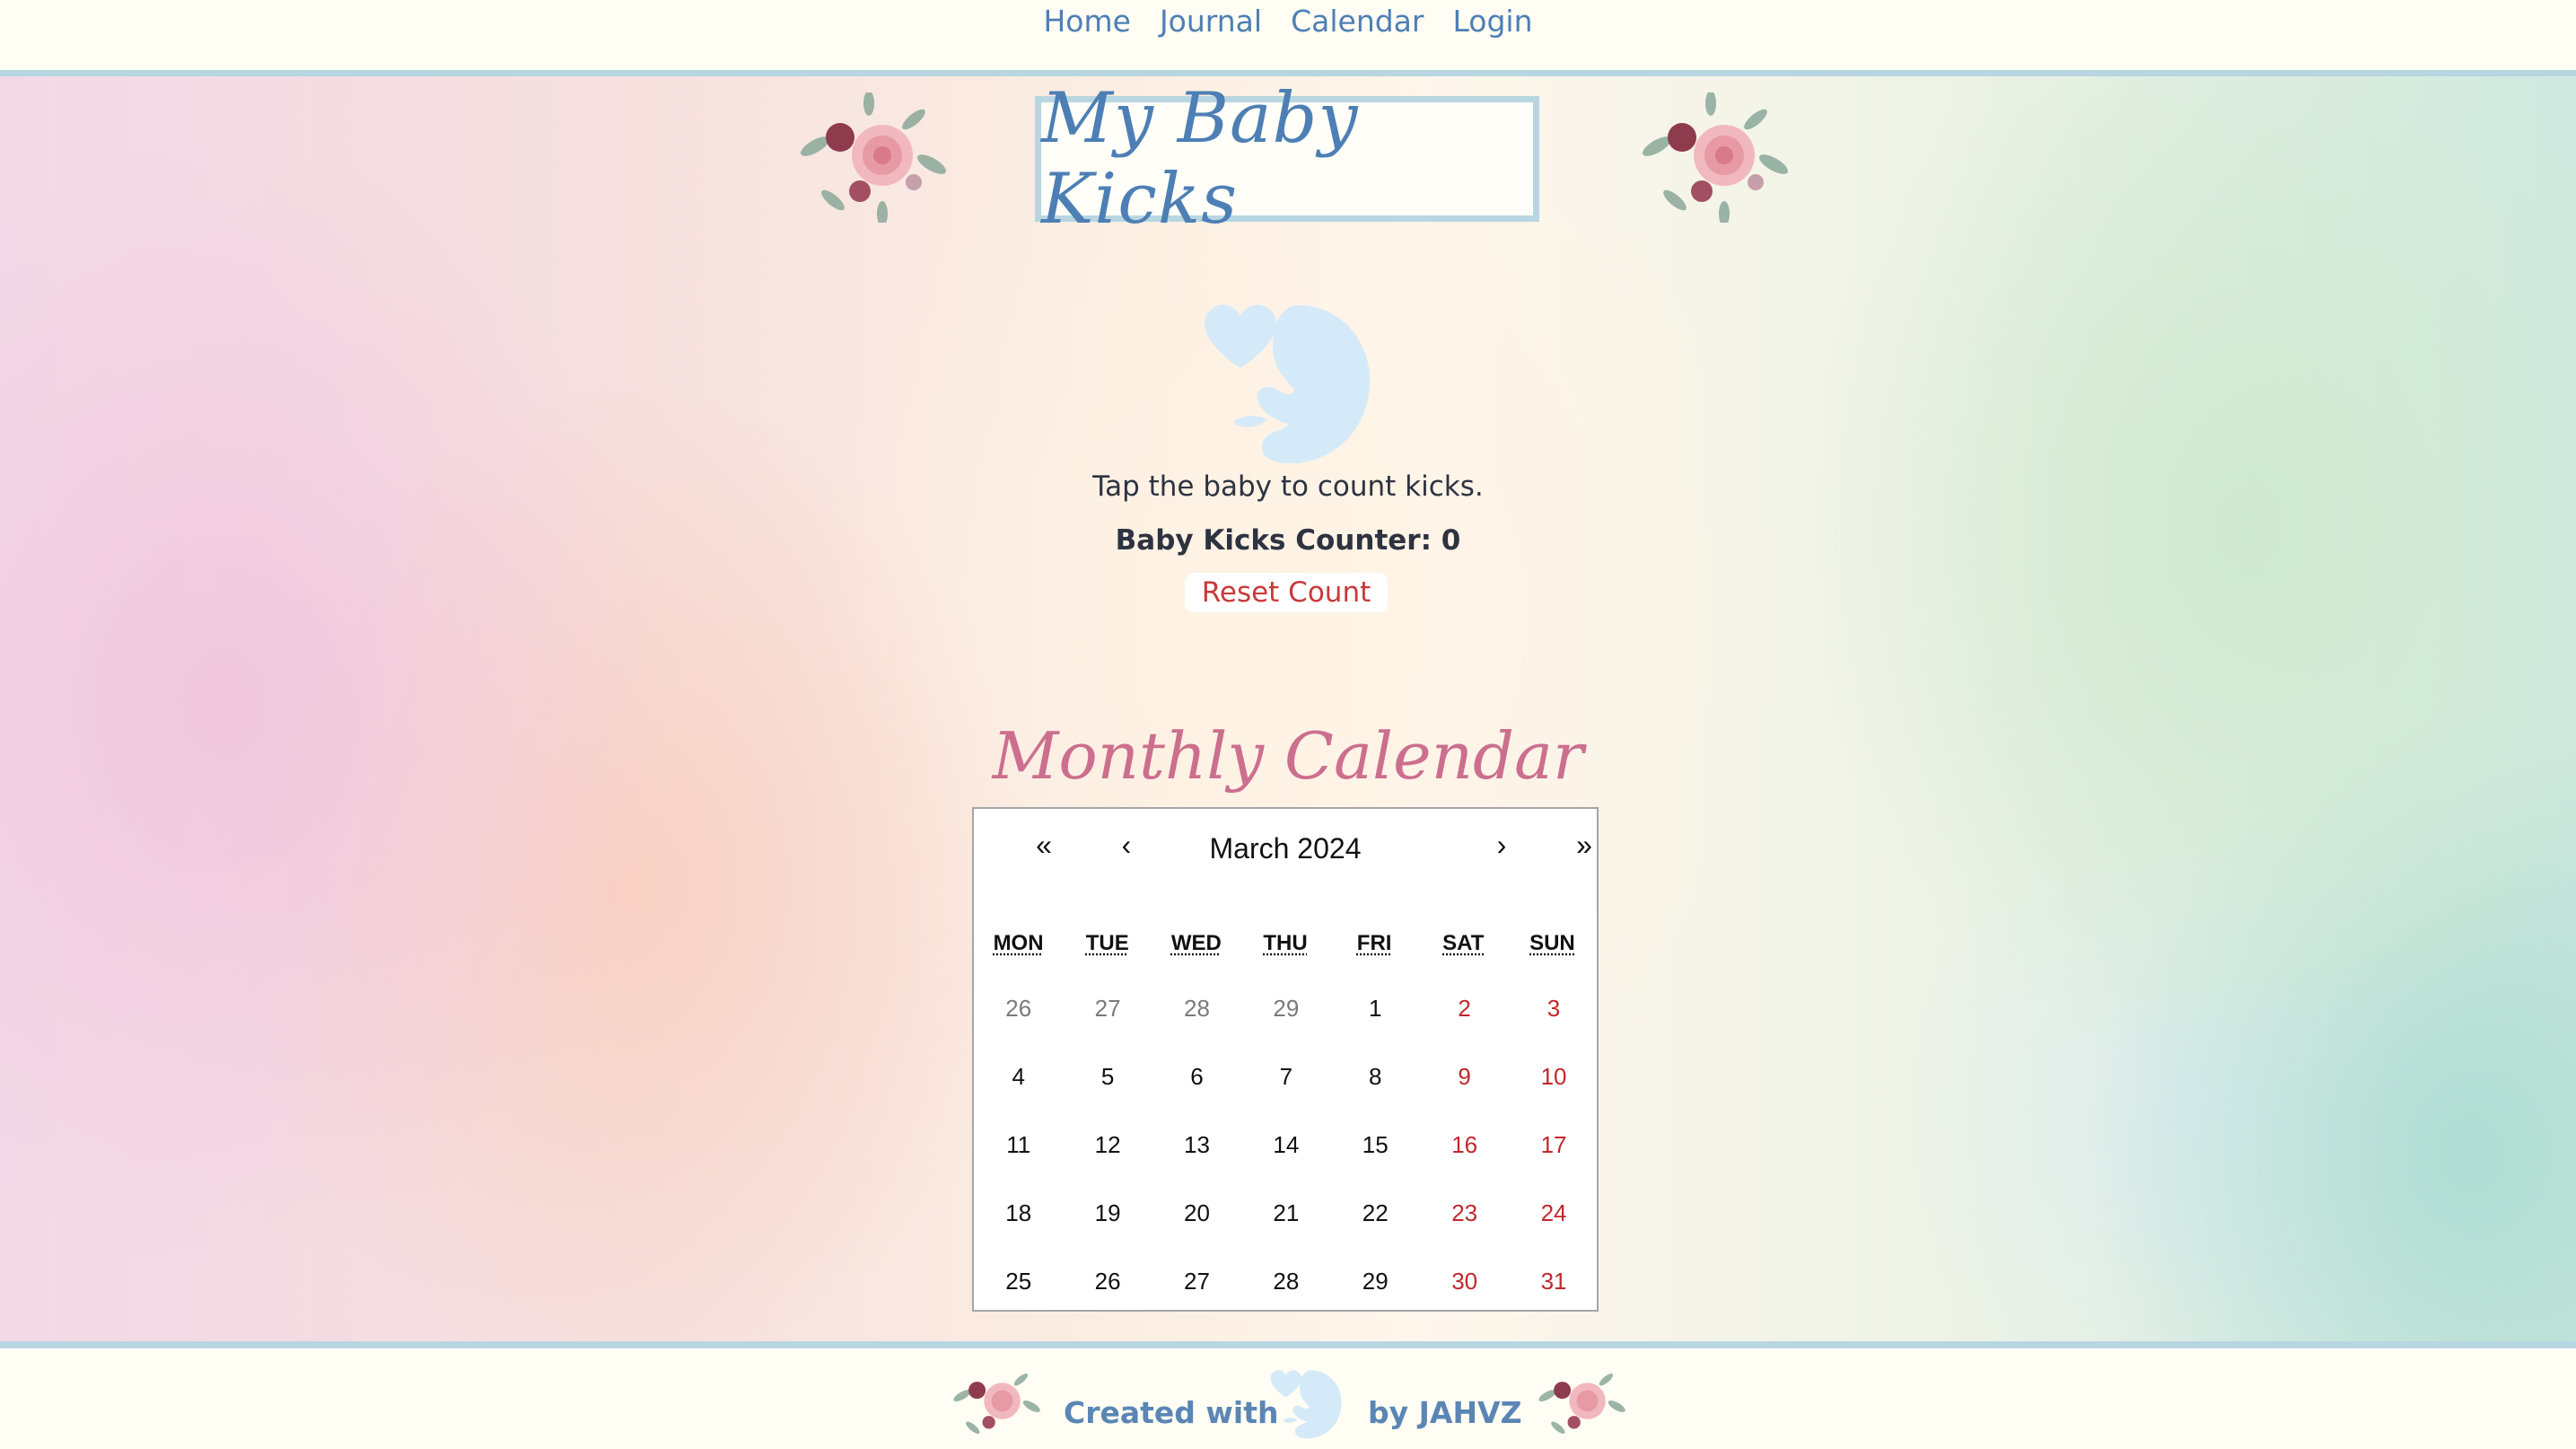 Image resolution: width=2576 pixels, height=1449 pixels. Describe the element at coordinates (1285, 1213) in the screenshot. I see `calendar-day: 21` at that location.